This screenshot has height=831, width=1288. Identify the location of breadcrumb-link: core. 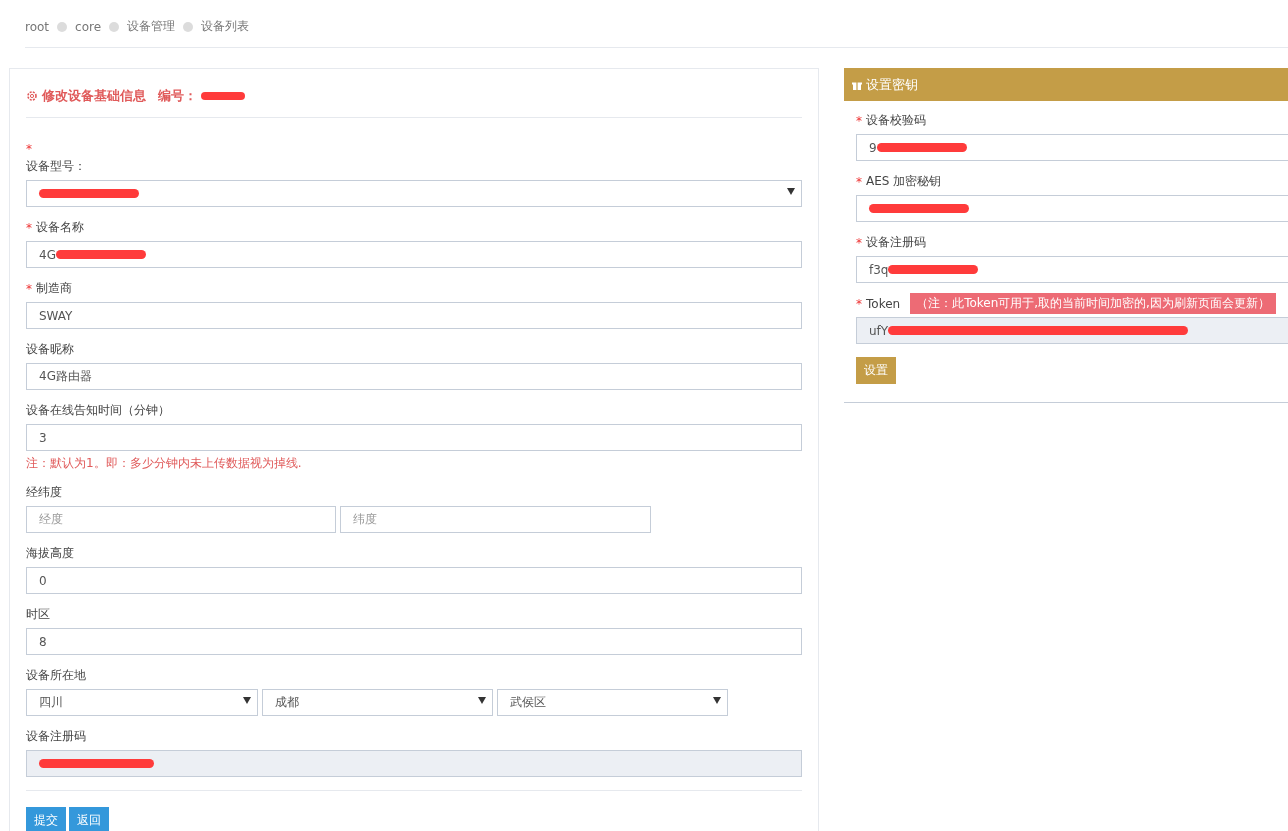
(88, 26).